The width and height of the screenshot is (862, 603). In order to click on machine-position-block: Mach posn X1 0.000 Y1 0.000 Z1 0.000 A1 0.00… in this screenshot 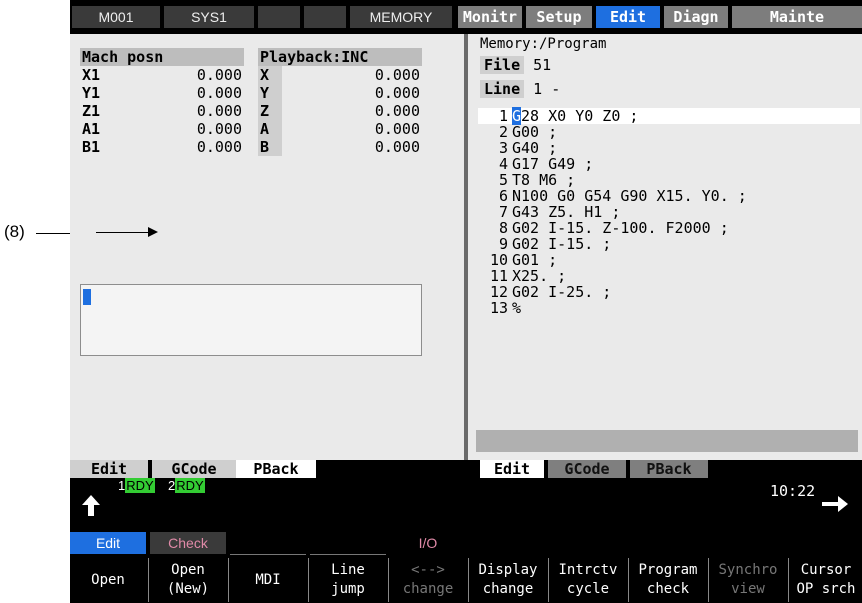, I will do `click(162, 102)`.